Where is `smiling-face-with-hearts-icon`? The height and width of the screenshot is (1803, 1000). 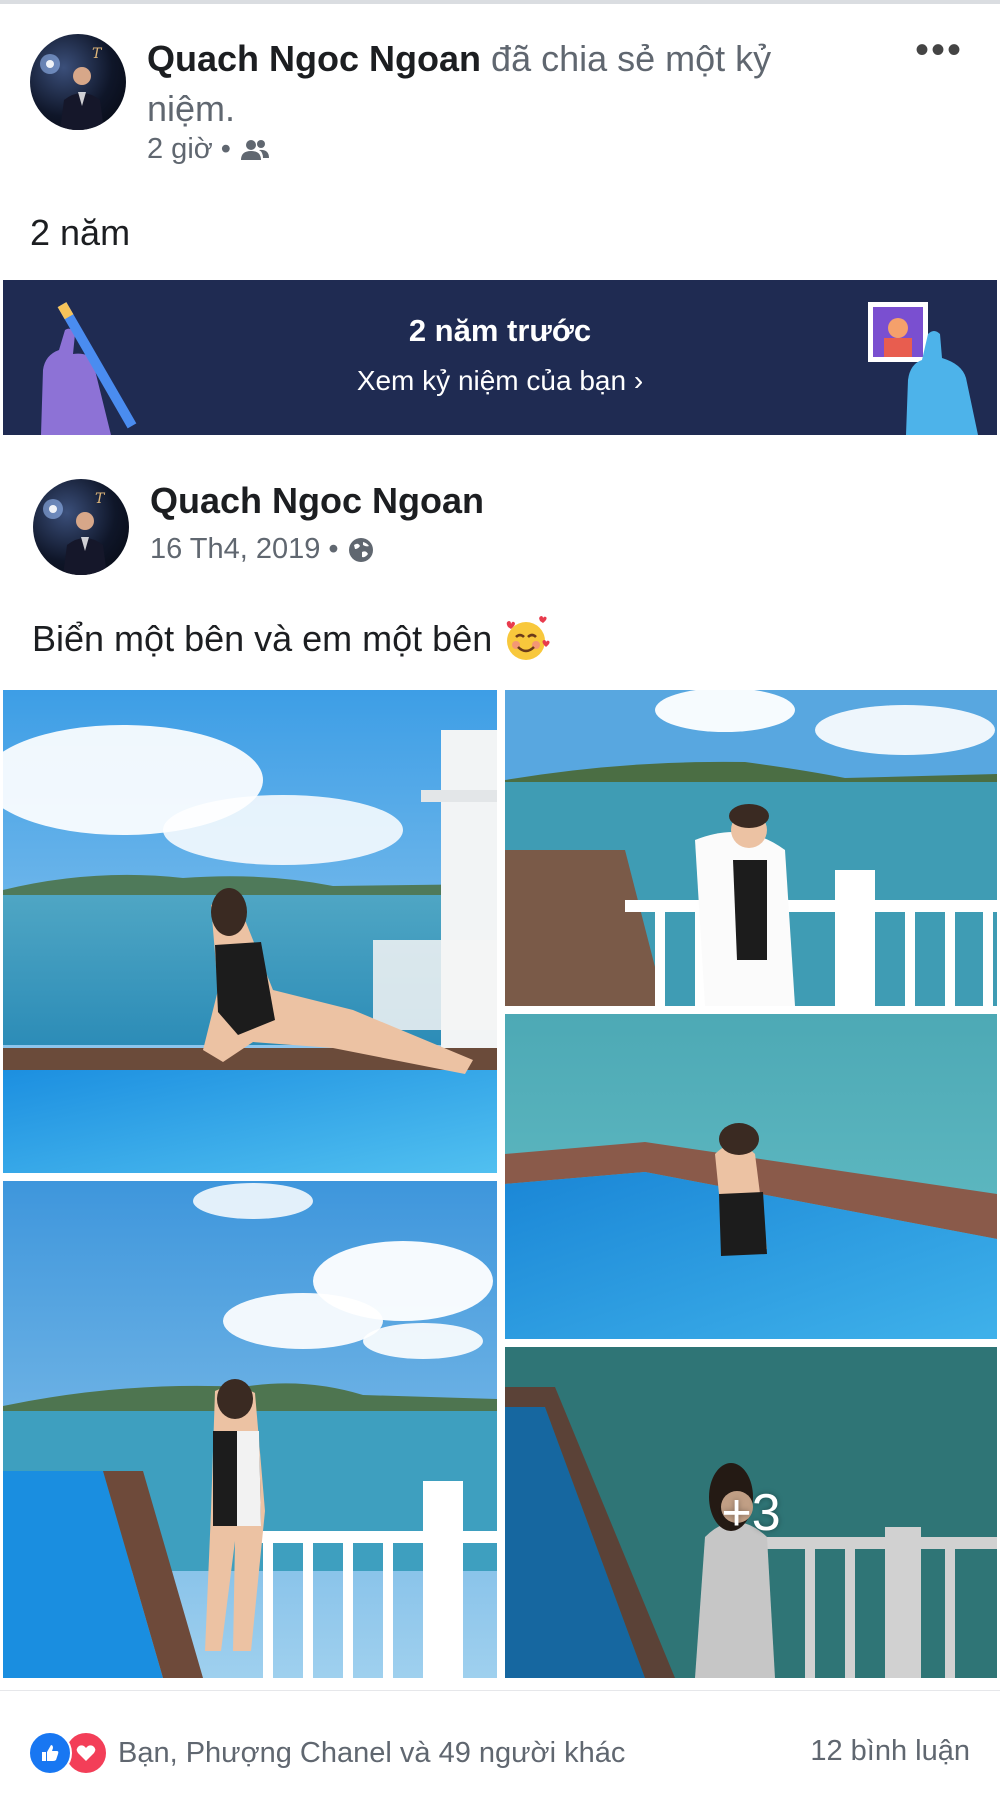
smiling-face-with-hearts-icon is located at coordinates (528, 638).